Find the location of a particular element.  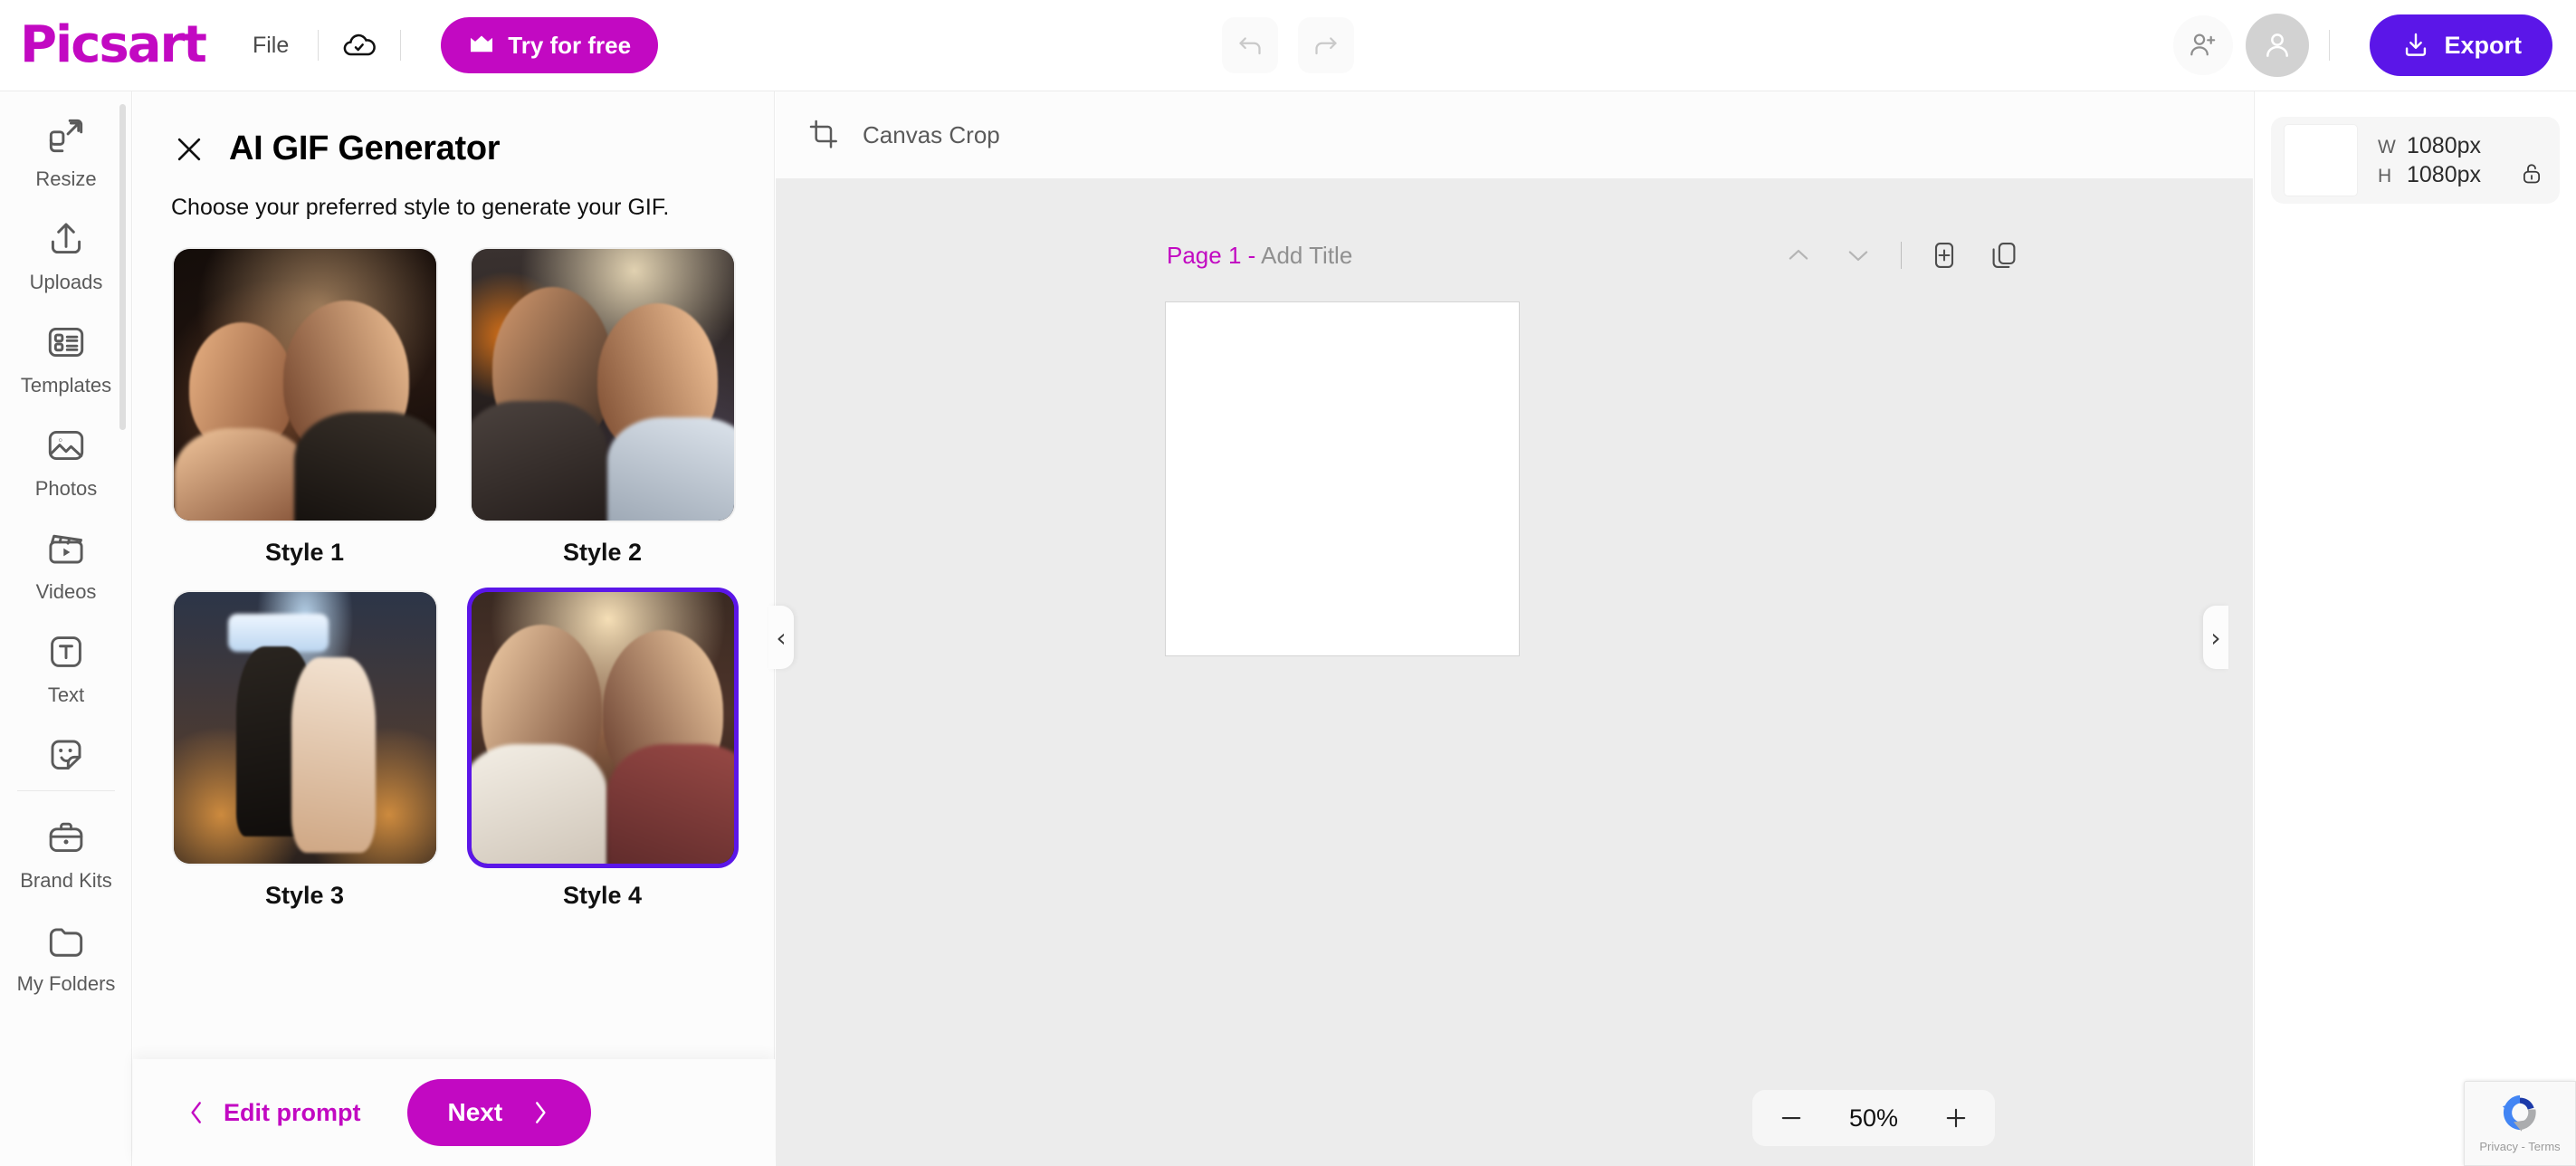

canvas-height-row: H 1080px is located at coordinates (2430, 175).